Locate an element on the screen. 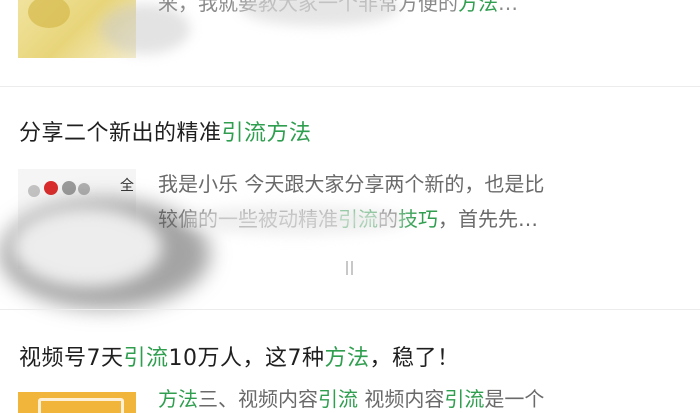 The height and width of the screenshot is (413, 700). article-title: 分享二个新出的精准引流方法 is located at coordinates (165, 131).